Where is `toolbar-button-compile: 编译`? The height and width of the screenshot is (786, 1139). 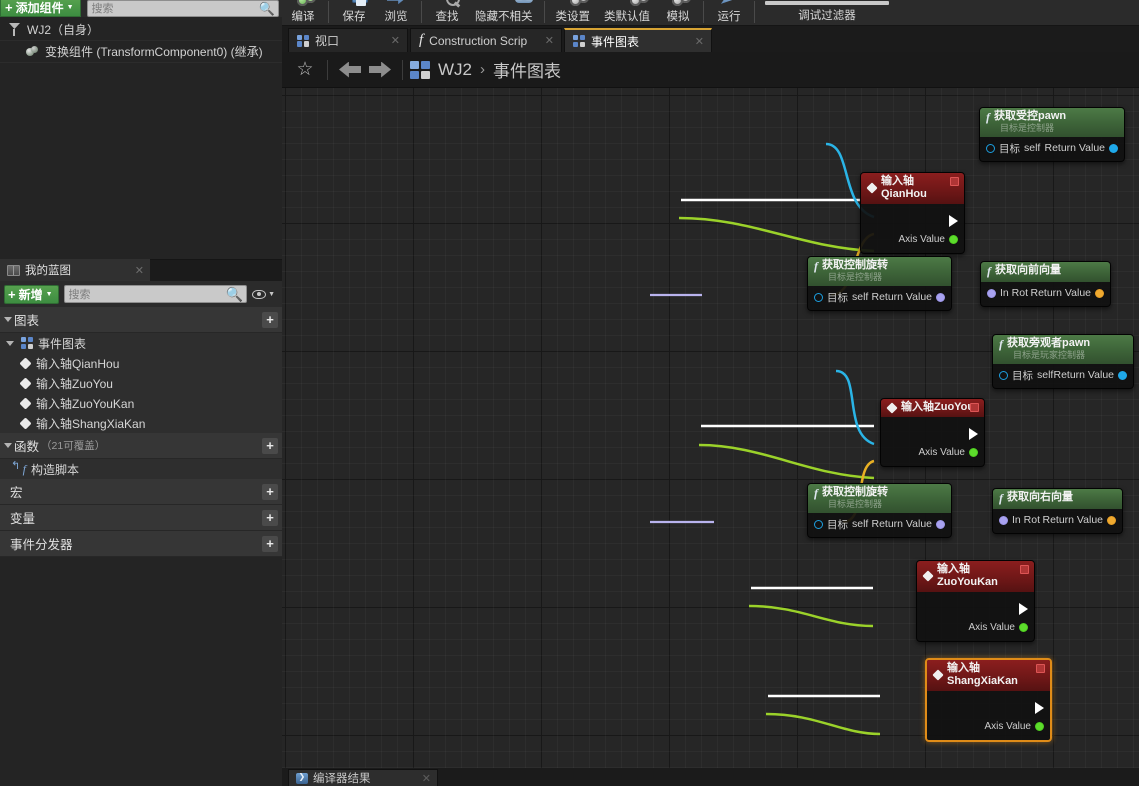 toolbar-button-compile: 编译 is located at coordinates (303, 12).